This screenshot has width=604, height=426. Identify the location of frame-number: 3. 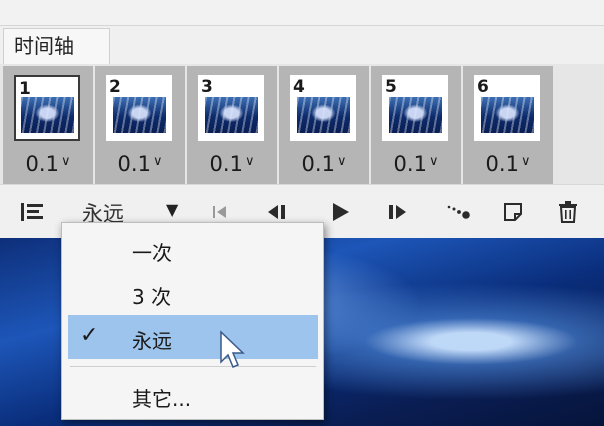
(207, 87).